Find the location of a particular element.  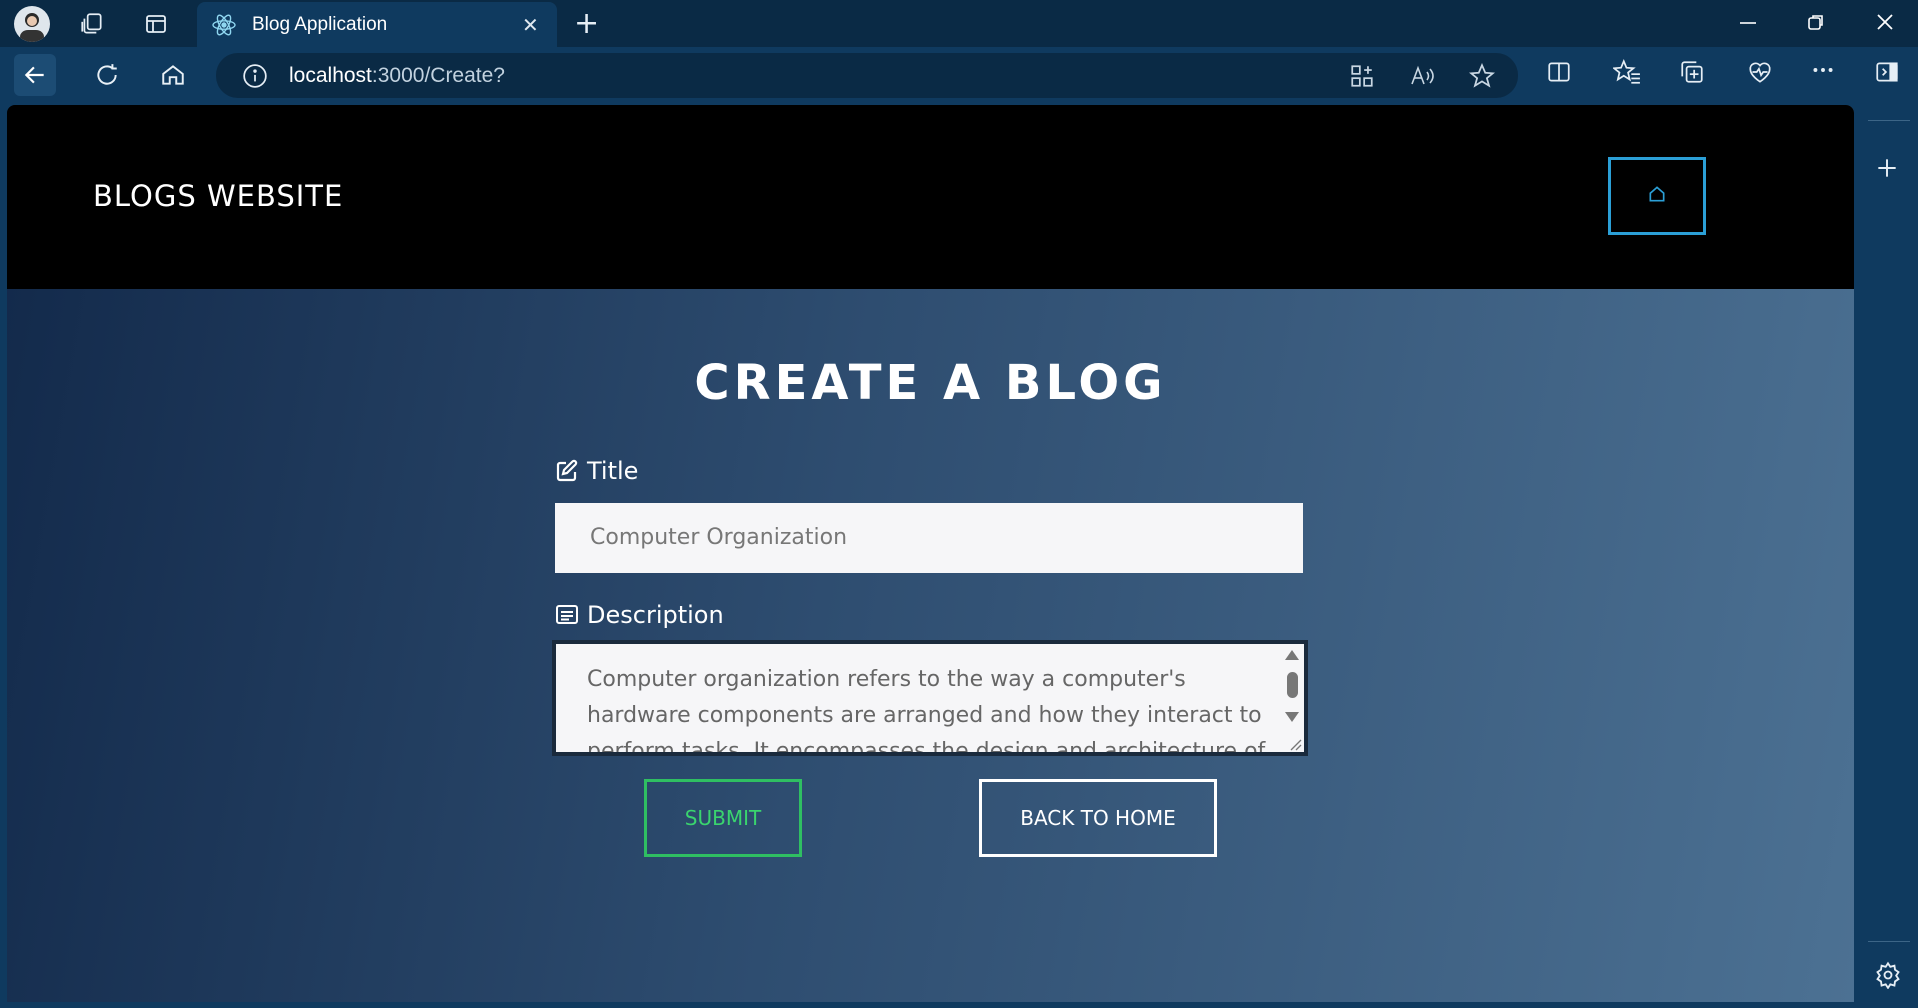

url-text: localhost:3000/Create? is located at coordinates (397, 76).